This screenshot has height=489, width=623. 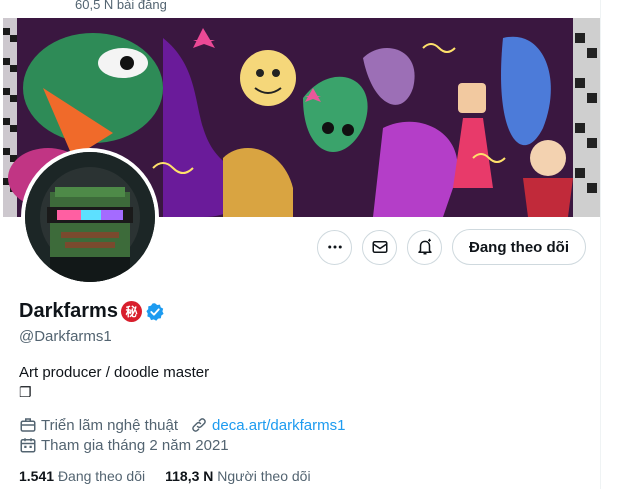 I want to click on website-item: deca.art/darkfarms1, so click(x=267, y=425).